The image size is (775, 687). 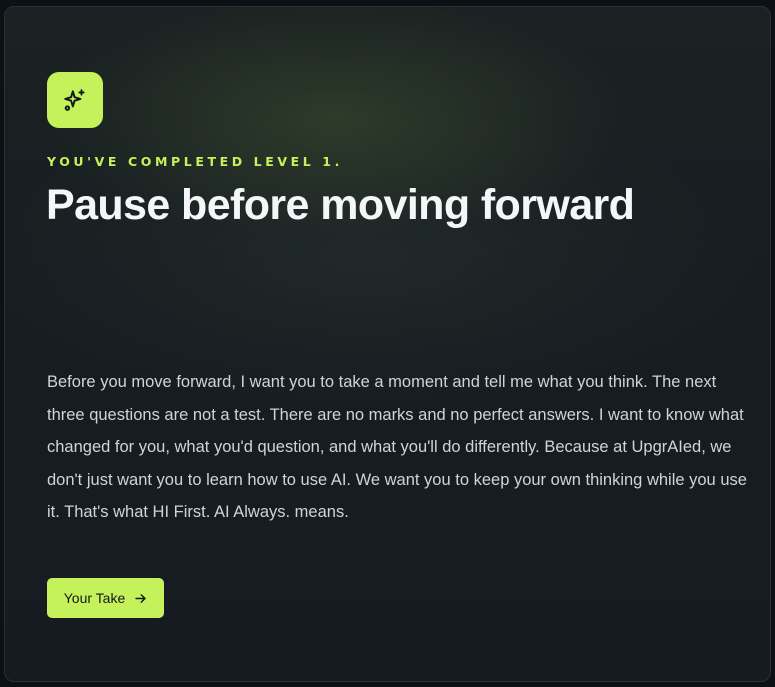 I want to click on page-title: Pause before moving forward, so click(x=340, y=205).